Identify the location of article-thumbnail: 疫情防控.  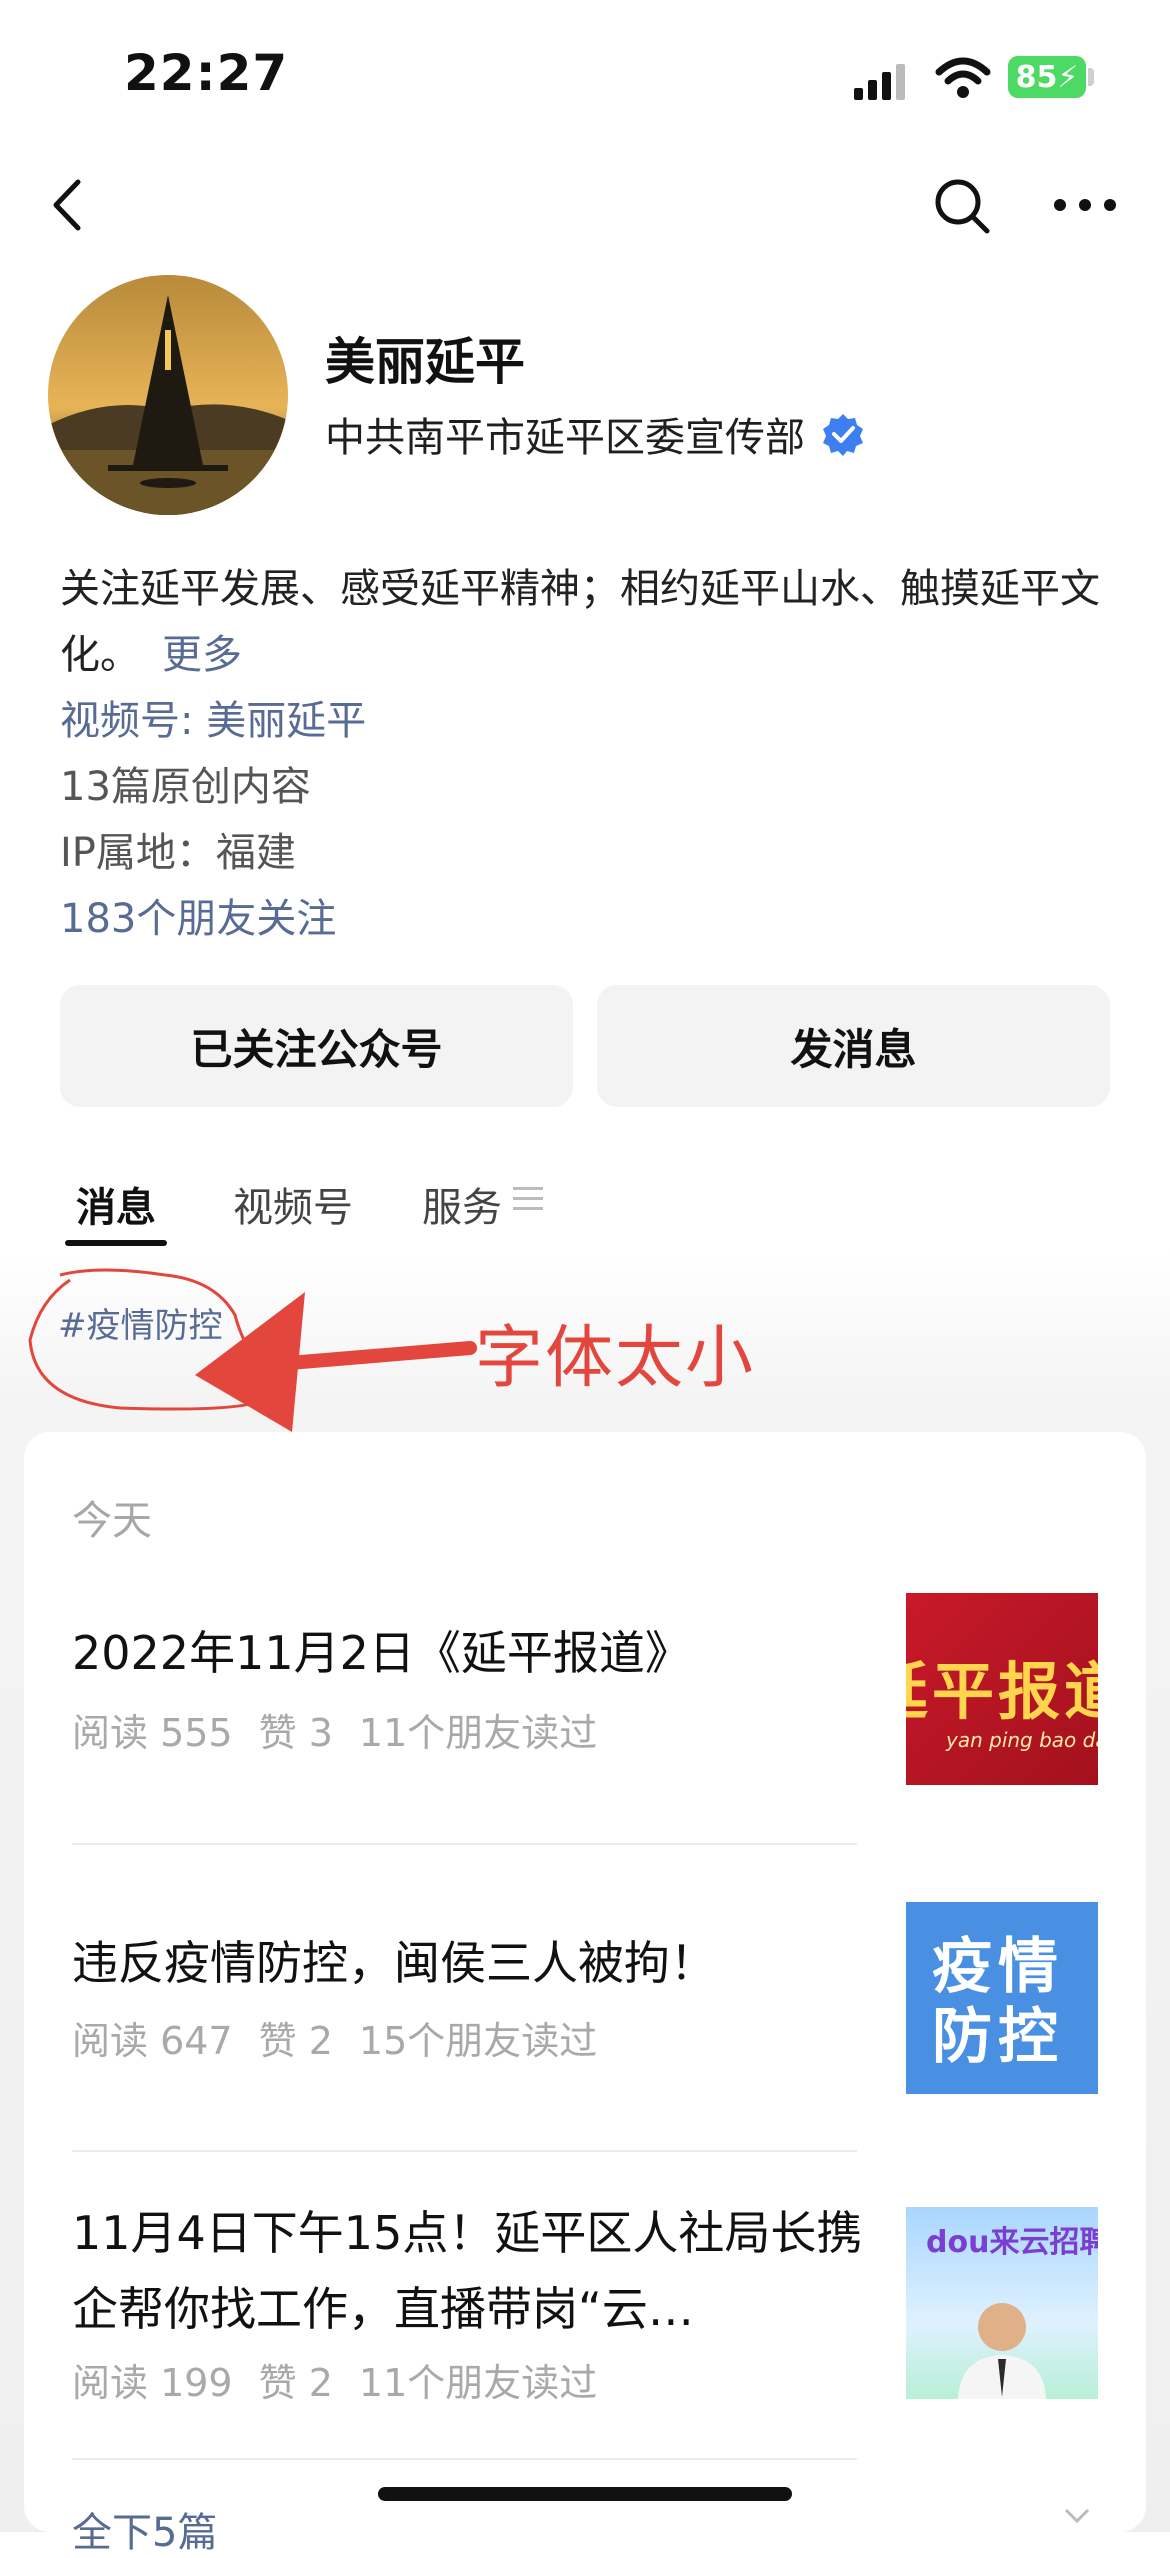
(1002, 1998).